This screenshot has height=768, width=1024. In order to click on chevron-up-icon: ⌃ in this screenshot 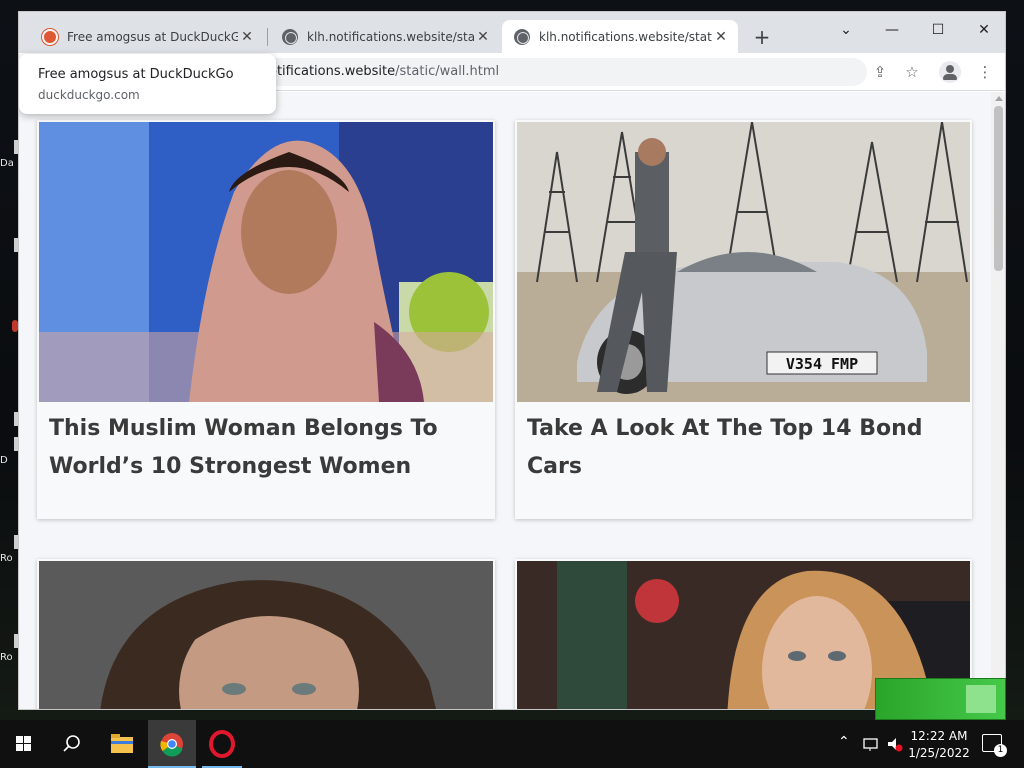, I will do `click(844, 742)`.